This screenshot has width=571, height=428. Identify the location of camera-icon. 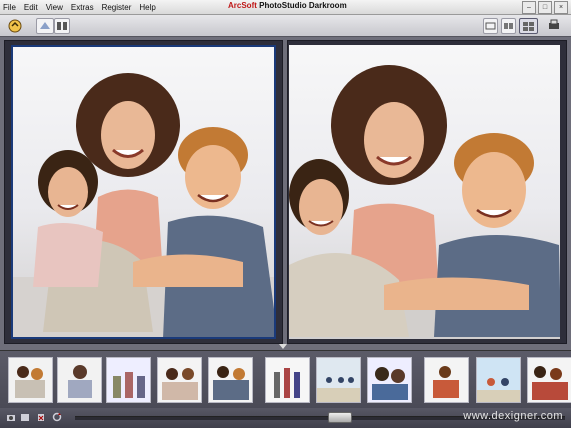
(11, 417).